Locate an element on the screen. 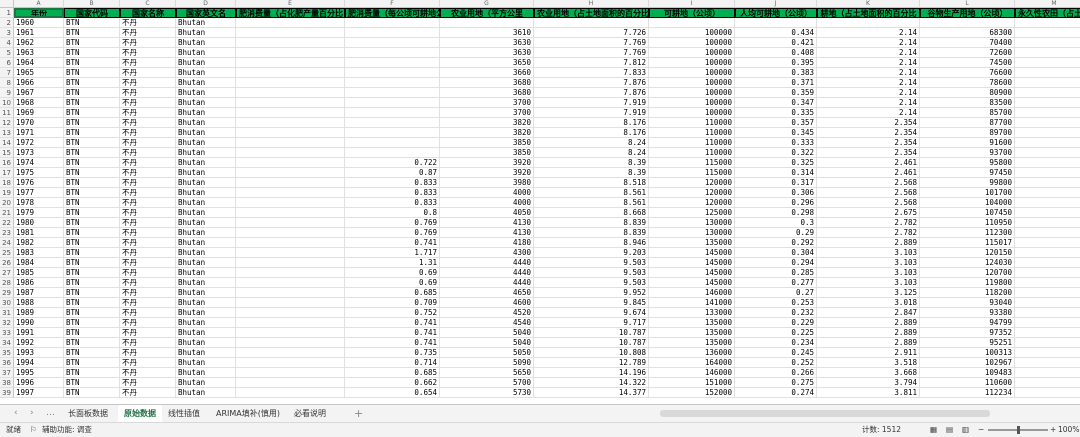  table-cell: 0.408 is located at coordinates (776, 53).